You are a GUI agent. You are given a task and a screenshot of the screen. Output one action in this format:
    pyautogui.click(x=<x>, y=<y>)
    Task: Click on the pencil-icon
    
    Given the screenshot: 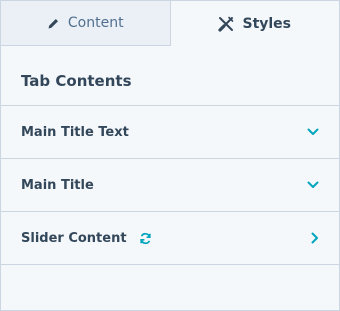 What is the action you would take?
    pyautogui.click(x=53, y=23)
    